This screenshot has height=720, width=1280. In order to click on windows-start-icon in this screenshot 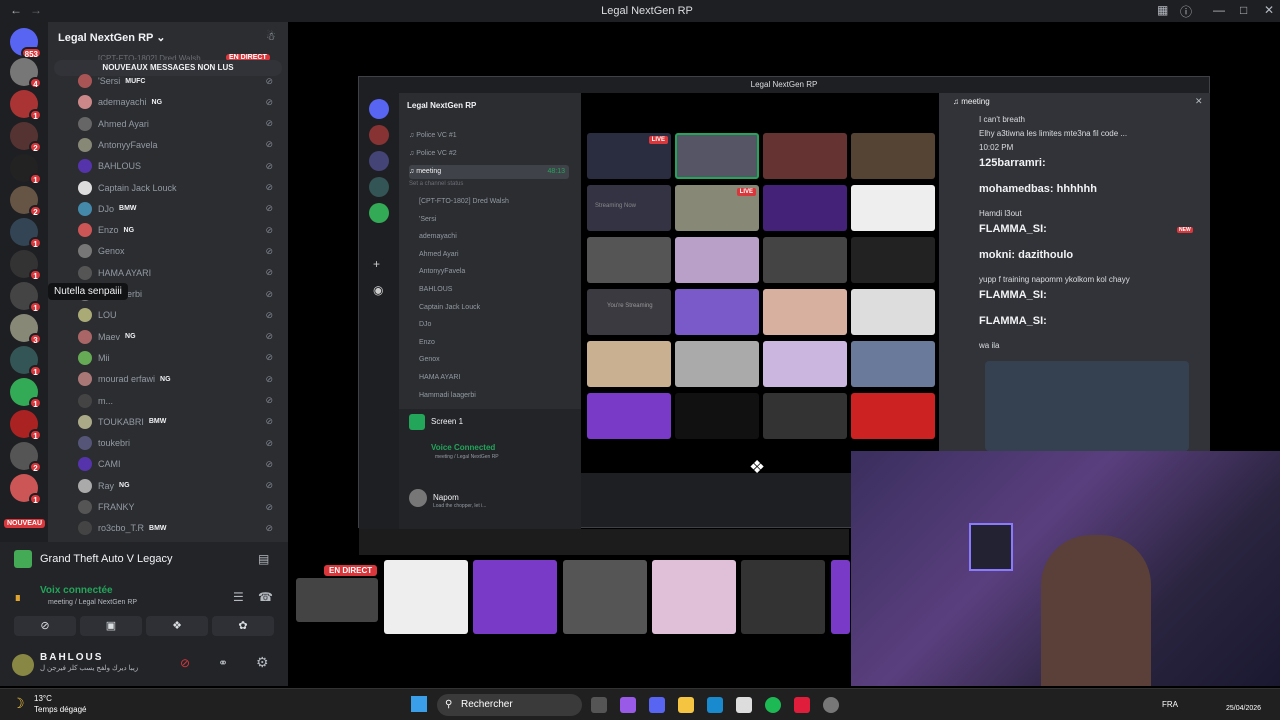, I will do `click(419, 704)`.